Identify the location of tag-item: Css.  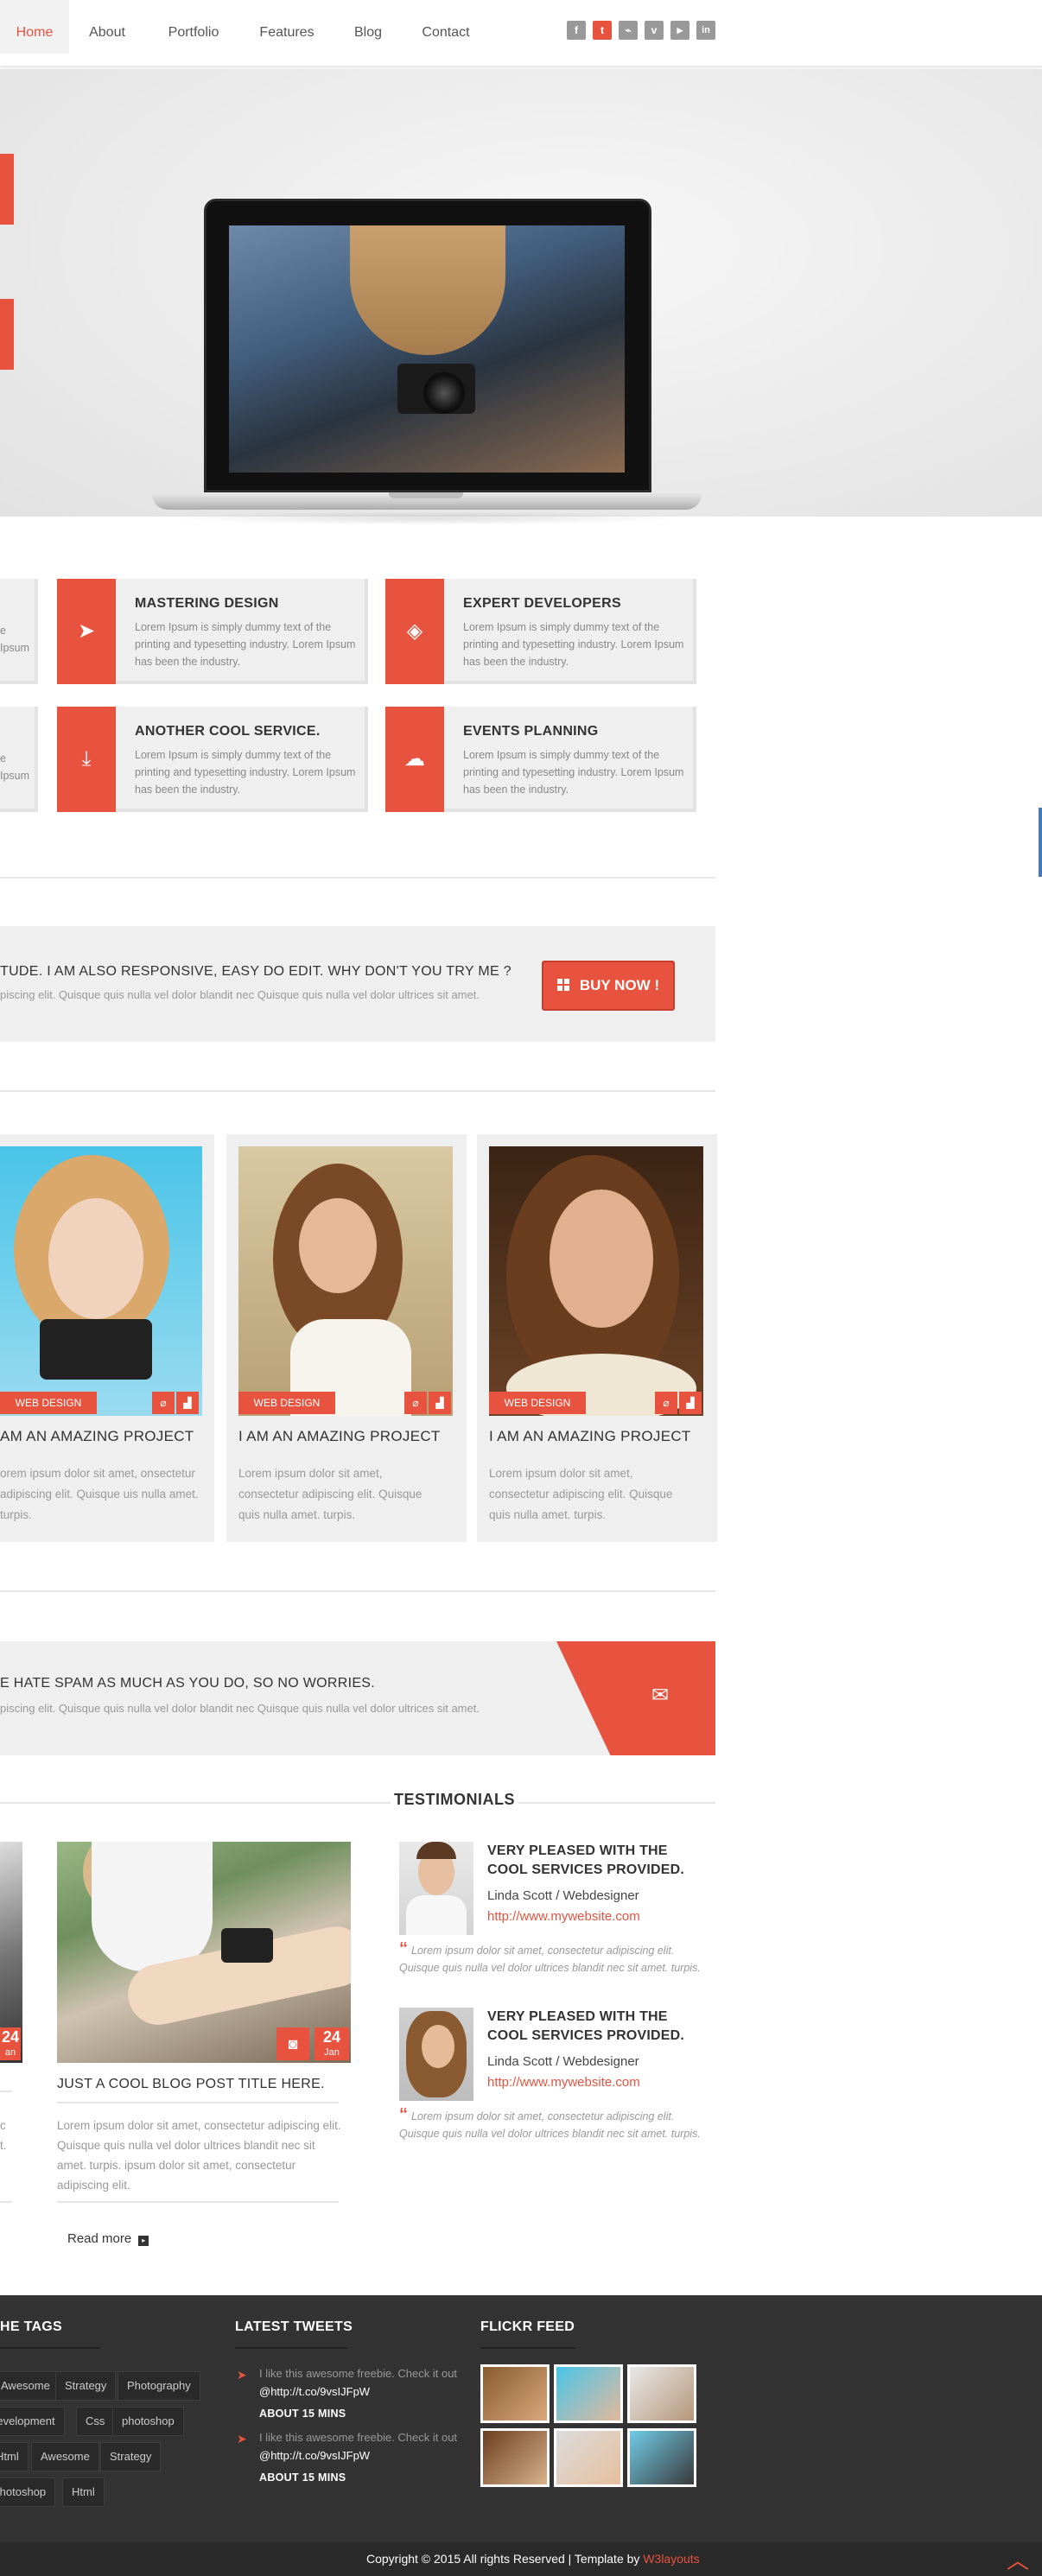
(95, 2421).